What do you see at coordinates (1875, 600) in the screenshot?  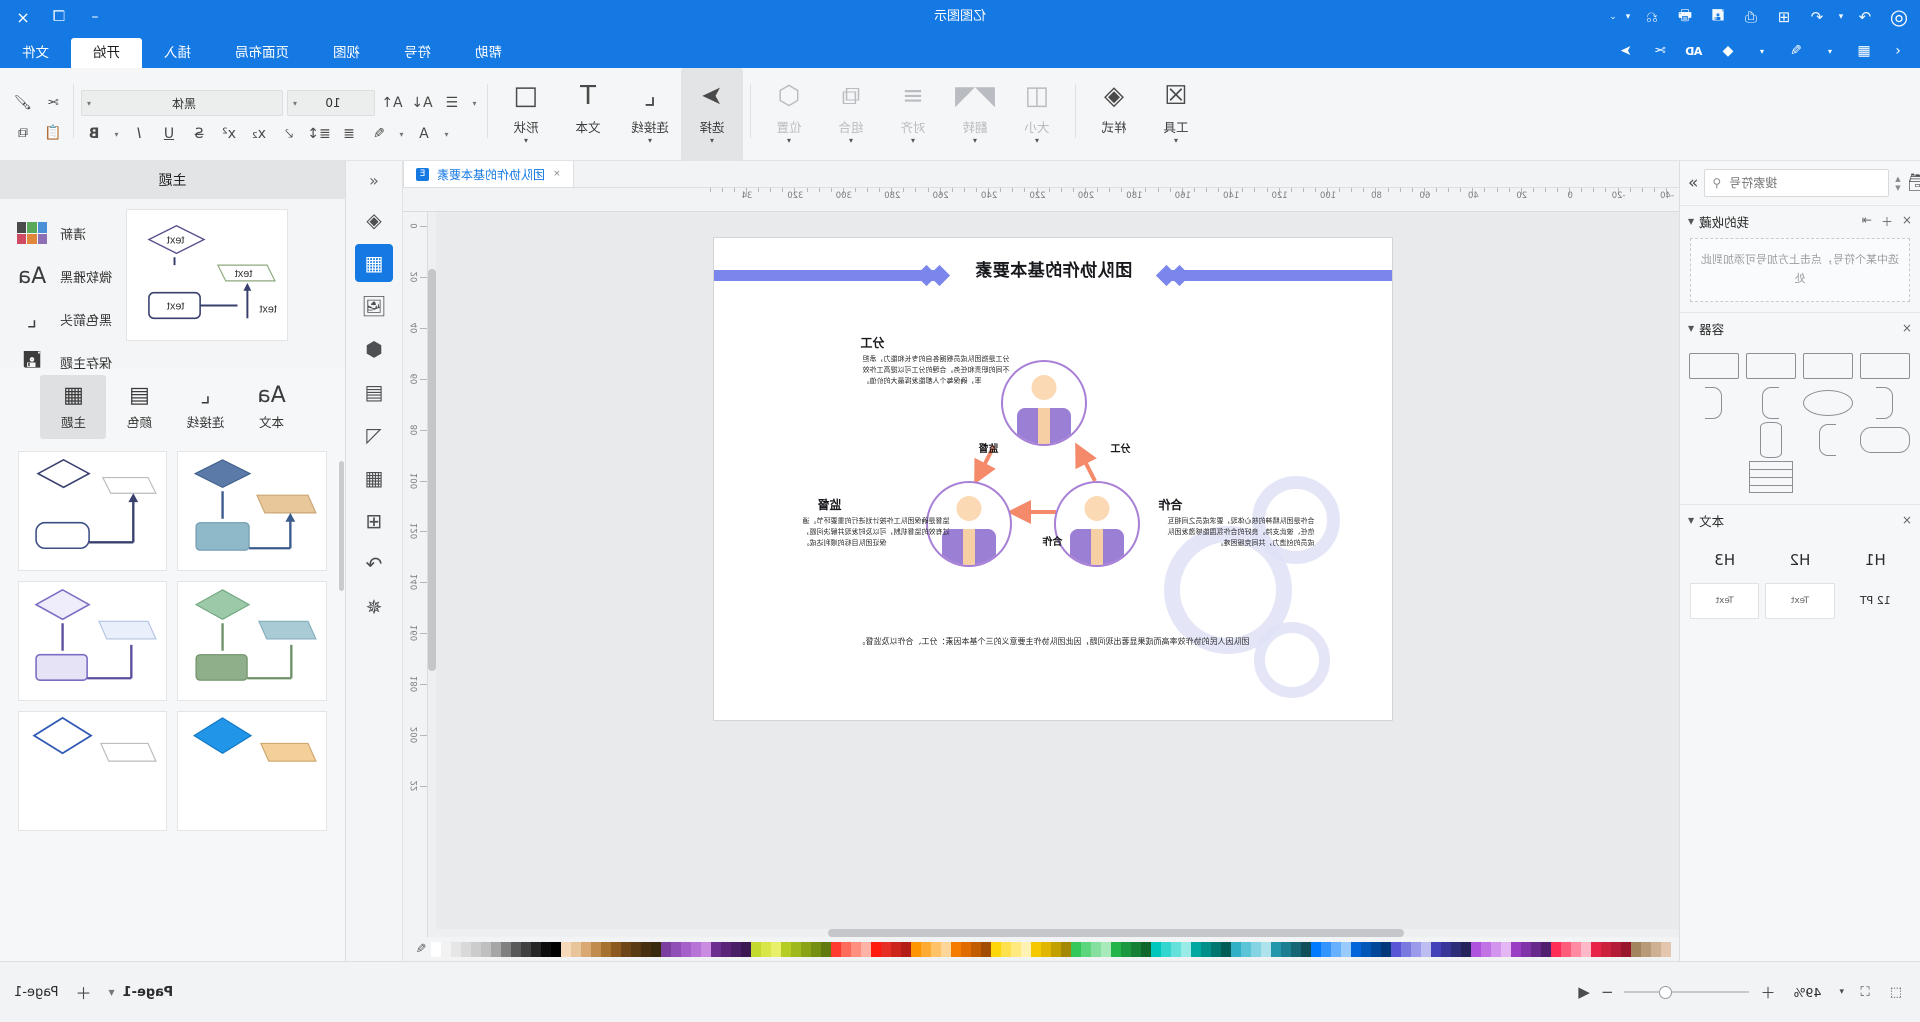 I see `text-style-12pt: 12 PT` at bounding box center [1875, 600].